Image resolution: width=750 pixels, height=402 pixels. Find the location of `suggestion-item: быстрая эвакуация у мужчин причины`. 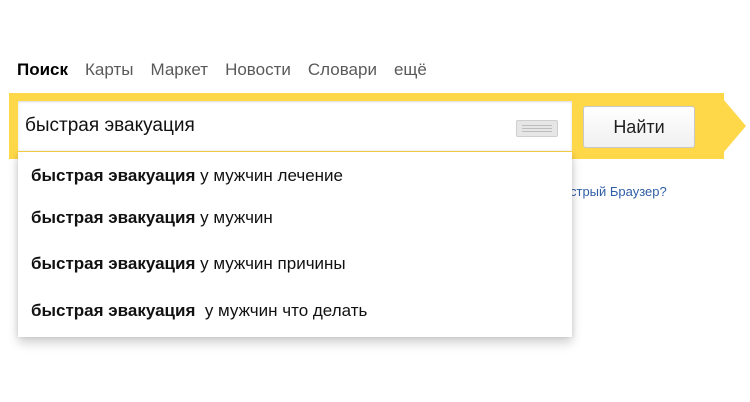

suggestion-item: быстрая эвакуация у мужчин причины is located at coordinates (188, 264).